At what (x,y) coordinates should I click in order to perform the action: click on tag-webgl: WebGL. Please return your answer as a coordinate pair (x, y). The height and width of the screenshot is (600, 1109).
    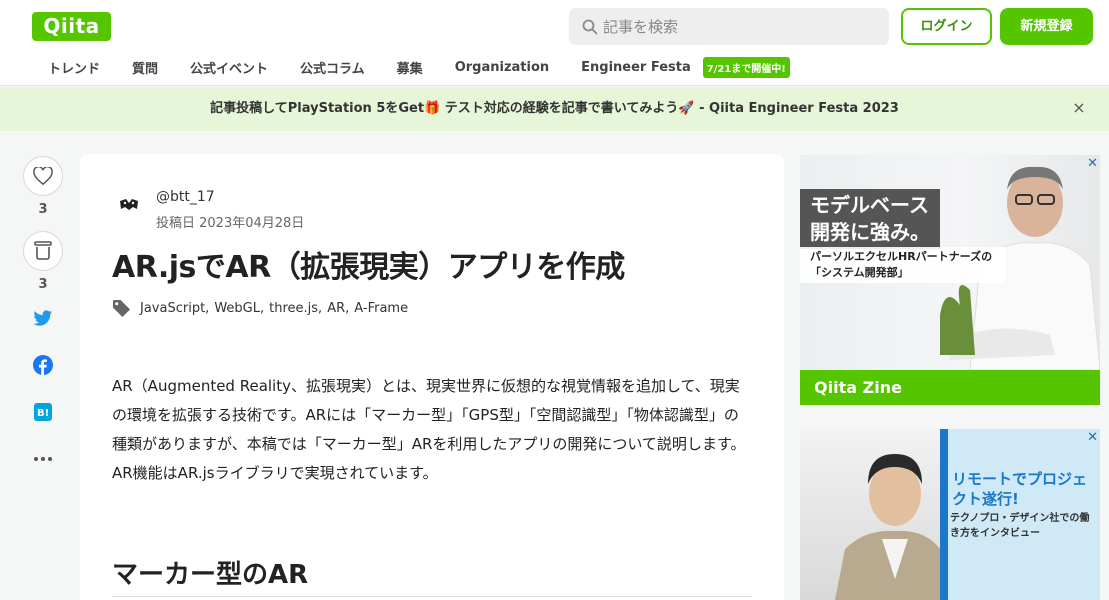
    Looking at the image, I should click on (237, 308).